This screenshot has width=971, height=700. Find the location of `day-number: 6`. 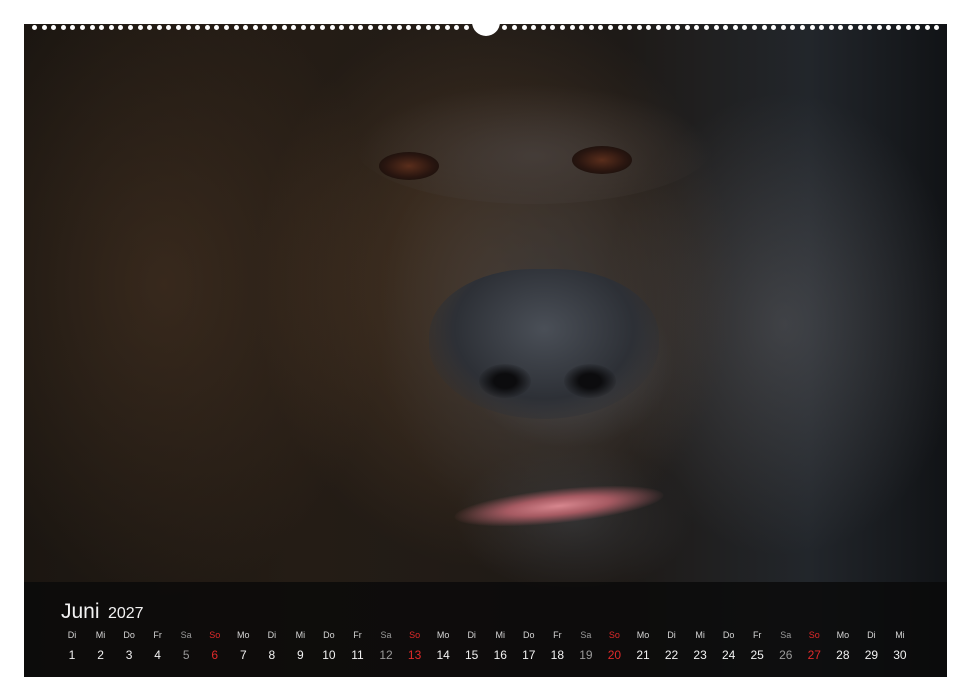

day-number: 6 is located at coordinates (215, 655).